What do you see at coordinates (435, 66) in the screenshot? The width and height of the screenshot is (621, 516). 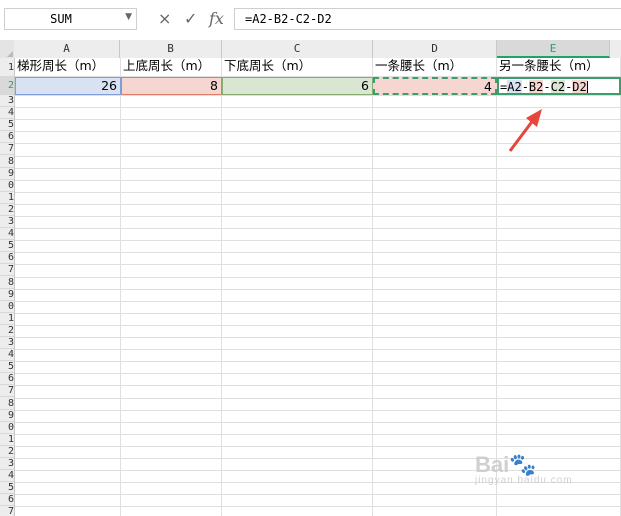 I see `cell-d1: 一条腰长（m）` at bounding box center [435, 66].